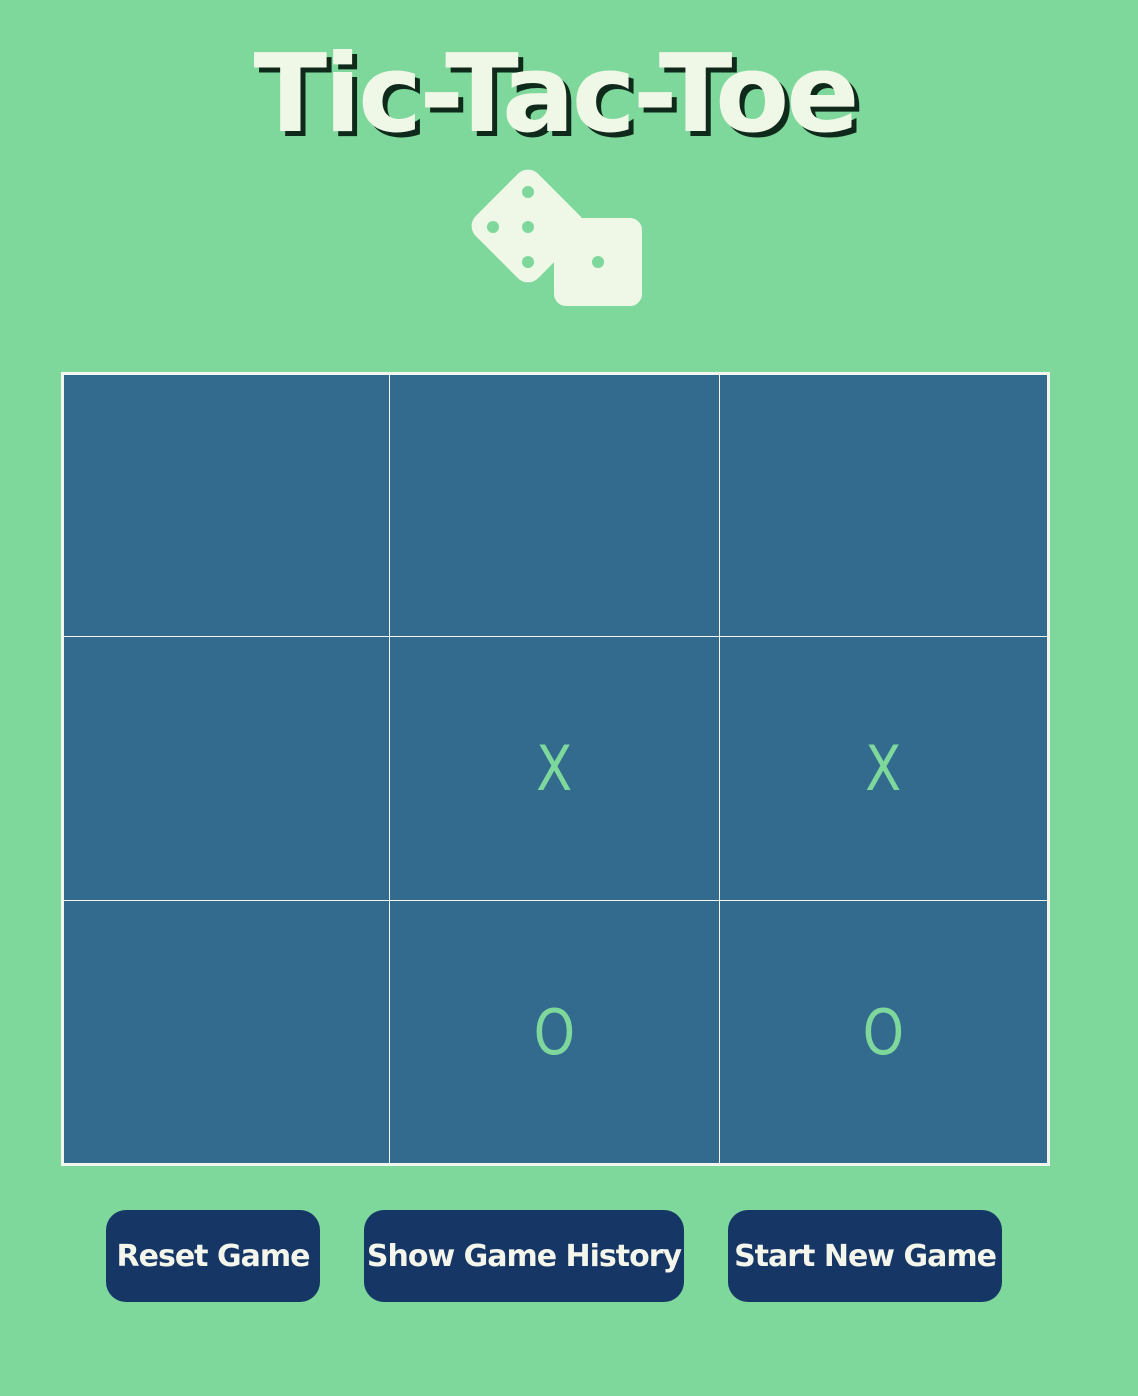  I want to click on start-new-game-button: Start New Game, so click(865, 1256).